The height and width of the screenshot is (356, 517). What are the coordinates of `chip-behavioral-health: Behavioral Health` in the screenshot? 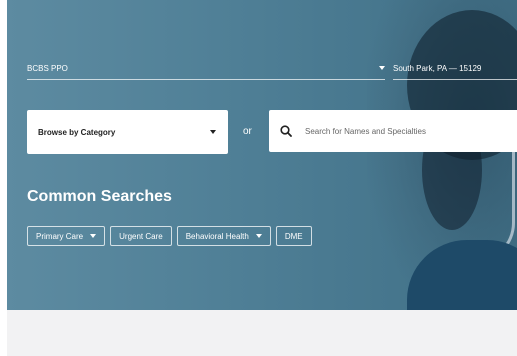 It's located at (223, 236).